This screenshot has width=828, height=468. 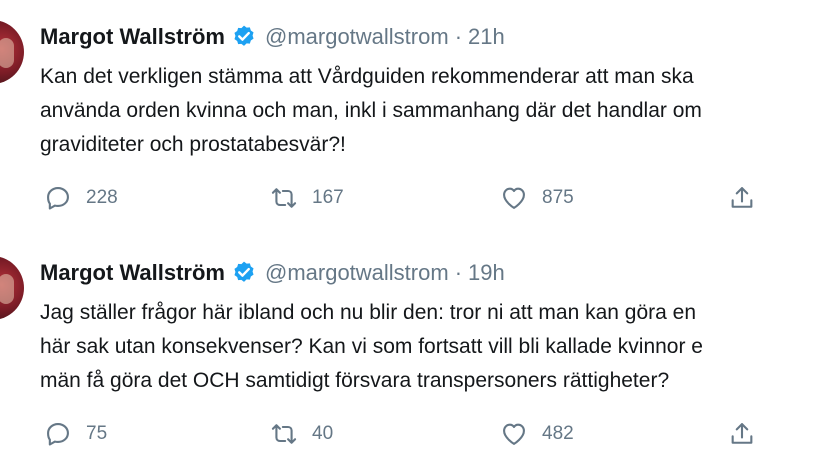 What do you see at coordinates (486, 37) in the screenshot?
I see `tweet-timestamp: 21h` at bounding box center [486, 37].